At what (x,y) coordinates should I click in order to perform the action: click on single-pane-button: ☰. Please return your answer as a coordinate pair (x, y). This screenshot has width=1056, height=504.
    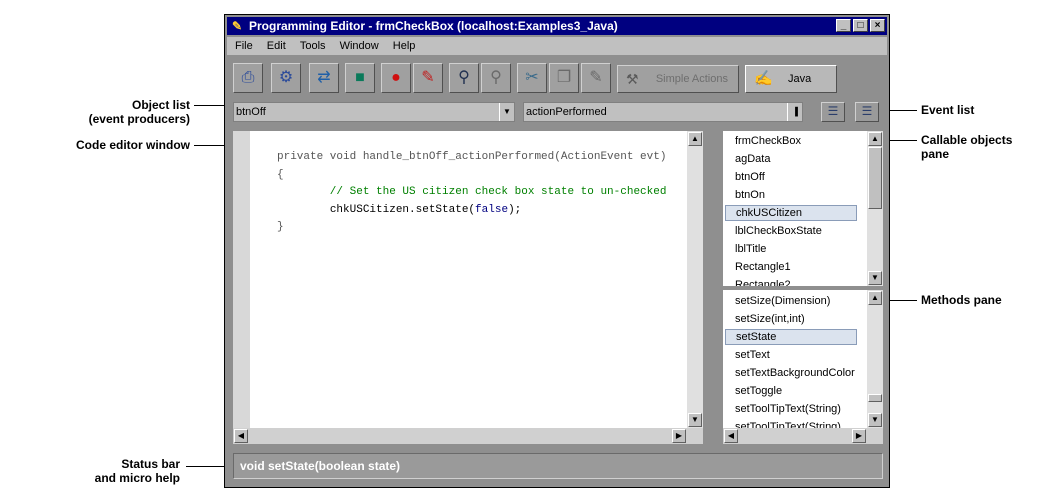
    Looking at the image, I should click on (833, 112).